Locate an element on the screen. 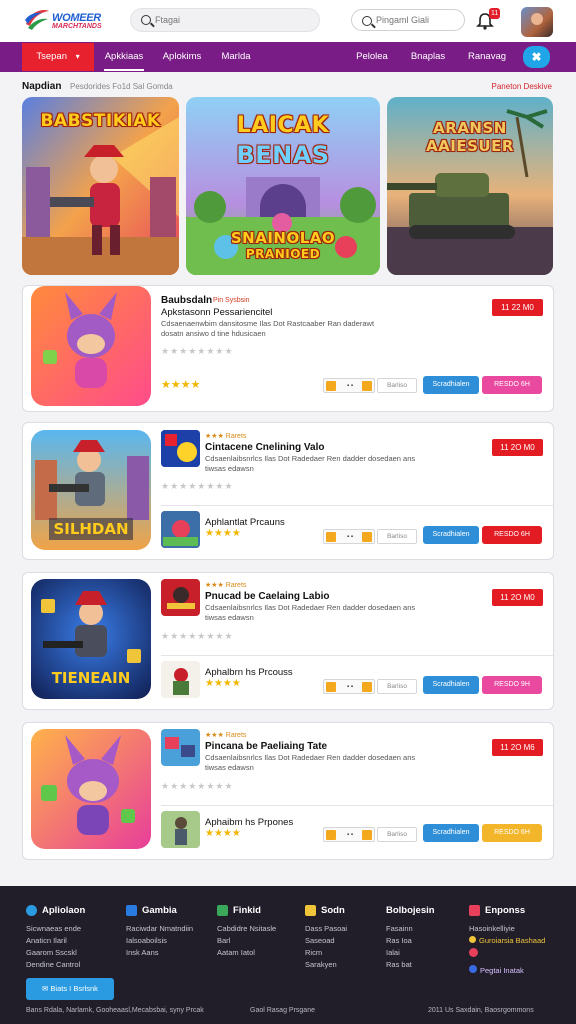 This screenshot has width=576, height=1024. main-search is located at coordinates (225, 20).